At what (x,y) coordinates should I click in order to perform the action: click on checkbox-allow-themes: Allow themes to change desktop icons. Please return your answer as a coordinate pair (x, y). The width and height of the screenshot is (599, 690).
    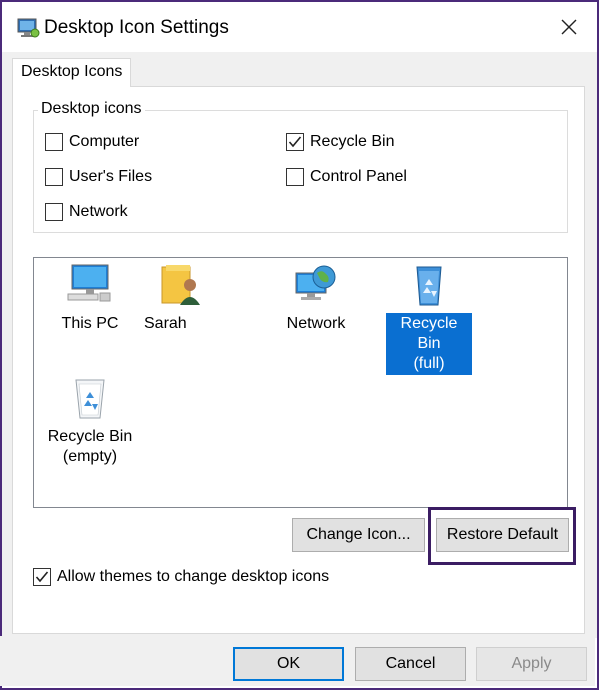
    Looking at the image, I should click on (181, 577).